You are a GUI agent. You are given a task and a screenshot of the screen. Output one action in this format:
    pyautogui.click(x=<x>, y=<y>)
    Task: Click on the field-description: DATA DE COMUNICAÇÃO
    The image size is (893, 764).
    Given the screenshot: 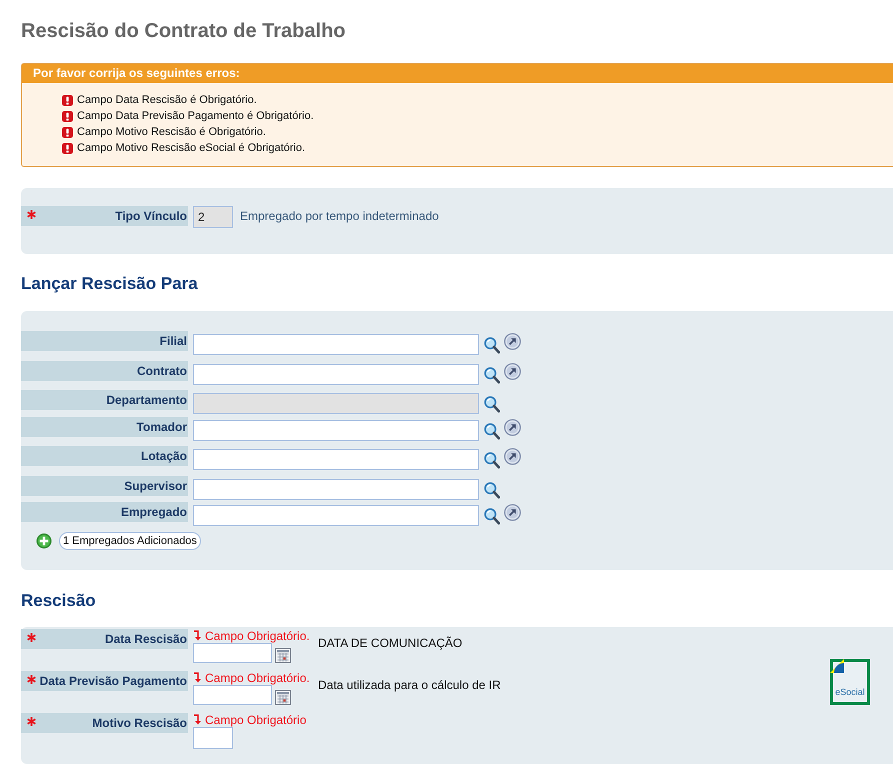 What is the action you would take?
    pyautogui.click(x=390, y=643)
    